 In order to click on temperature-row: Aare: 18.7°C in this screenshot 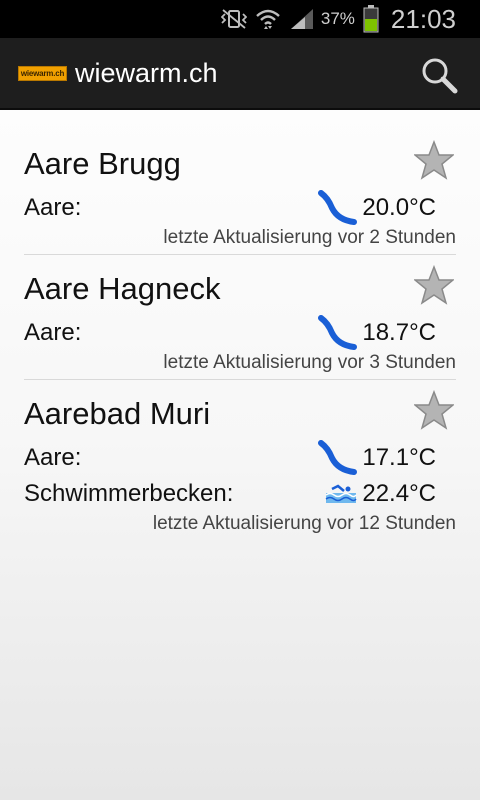, I will do `click(240, 333)`.